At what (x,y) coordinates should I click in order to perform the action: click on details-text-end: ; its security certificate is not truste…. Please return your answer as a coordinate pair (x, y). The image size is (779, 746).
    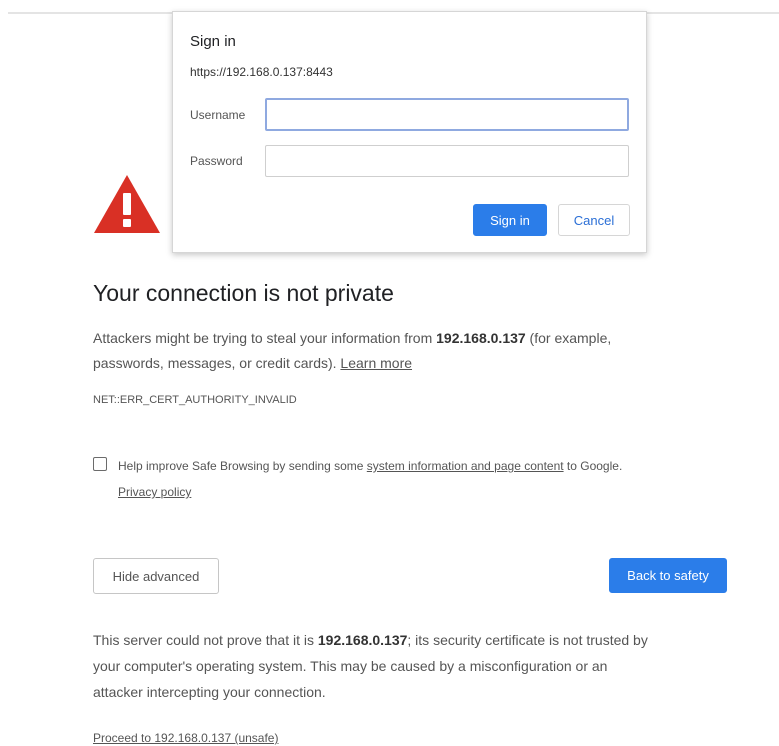
    Looking at the image, I should click on (527, 640).